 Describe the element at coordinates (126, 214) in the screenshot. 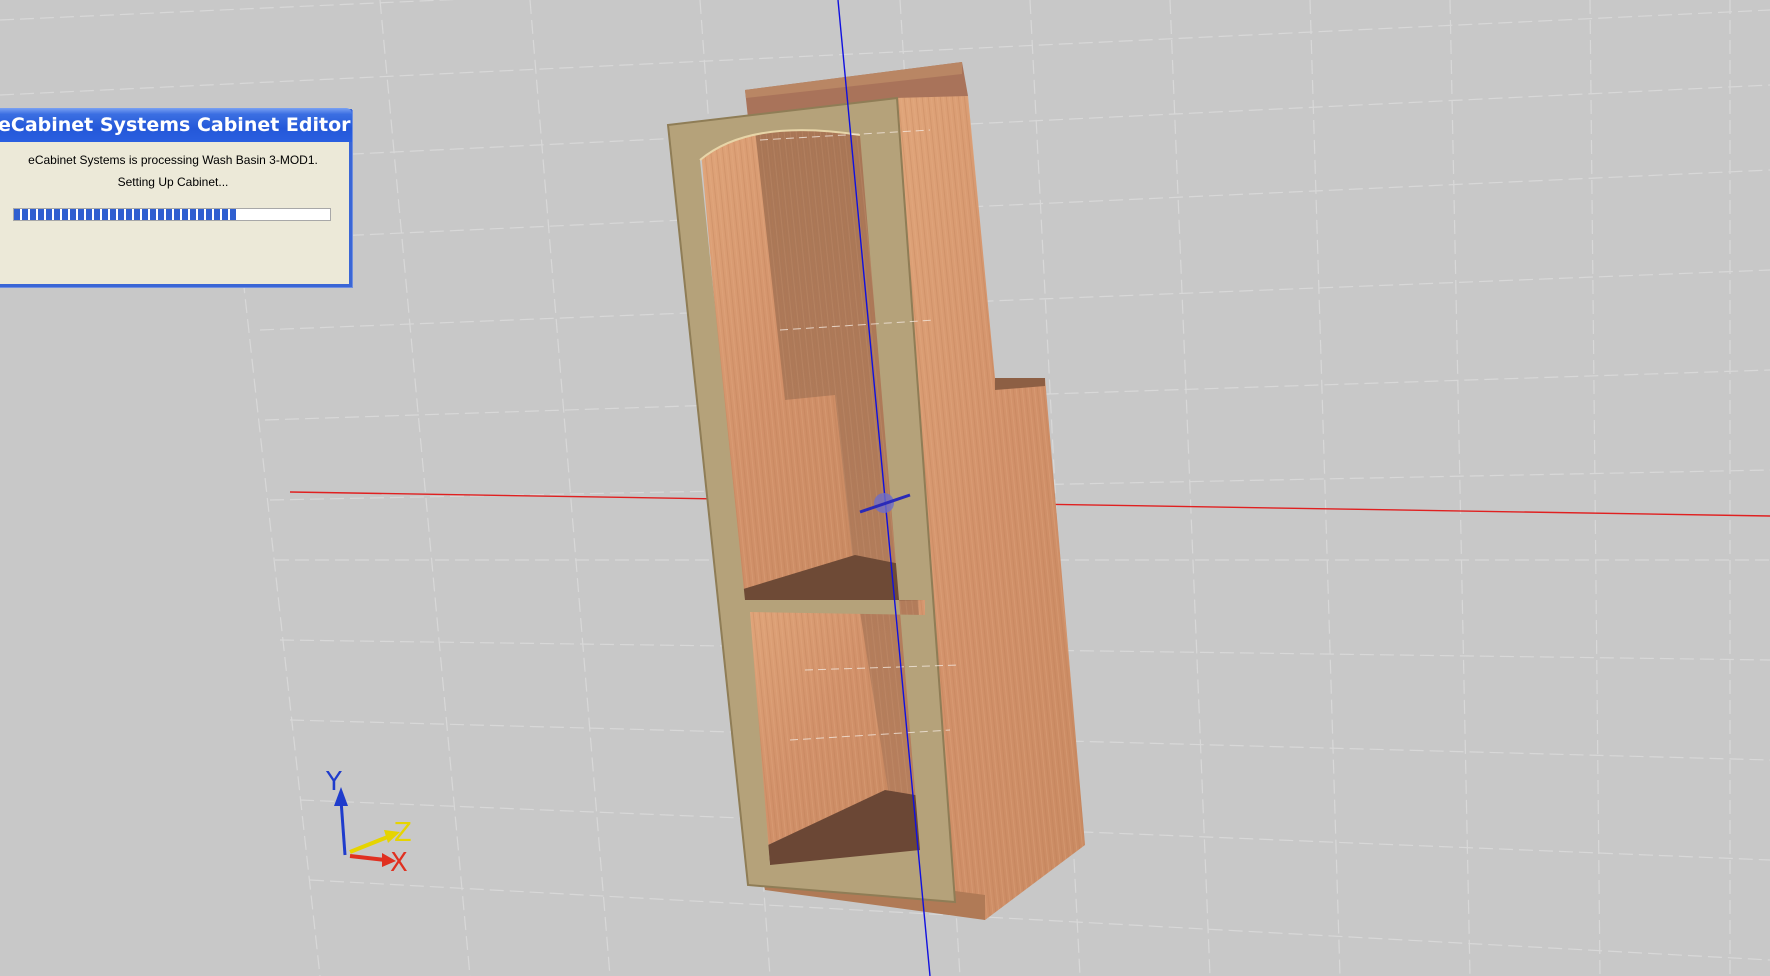

I see `progress-bar-fill` at that location.